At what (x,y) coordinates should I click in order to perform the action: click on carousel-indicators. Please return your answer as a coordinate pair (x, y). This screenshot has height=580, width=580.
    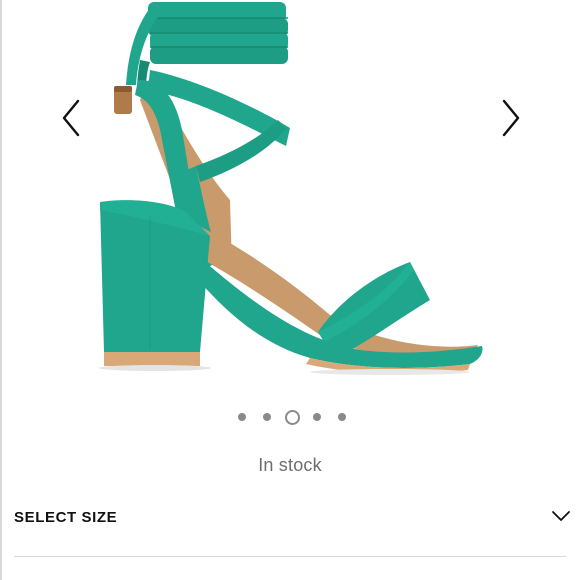
    Looking at the image, I should click on (290, 417).